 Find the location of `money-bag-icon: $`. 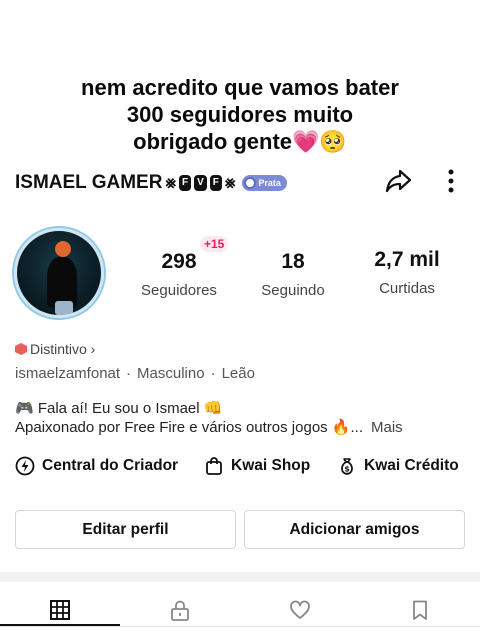

money-bag-icon: $ is located at coordinates (347, 466).